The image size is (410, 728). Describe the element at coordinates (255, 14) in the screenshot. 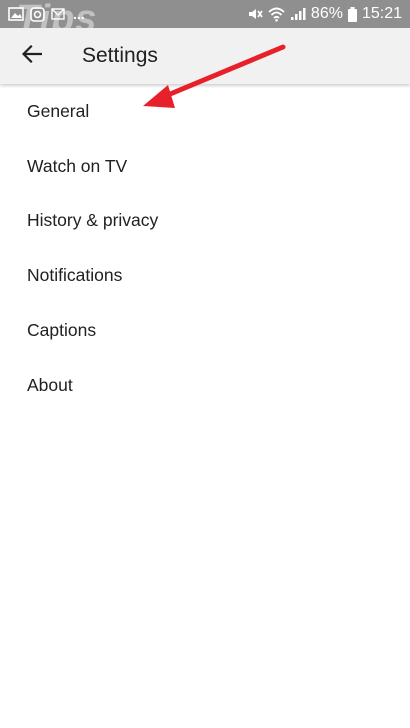

I see `mute-icon` at that location.